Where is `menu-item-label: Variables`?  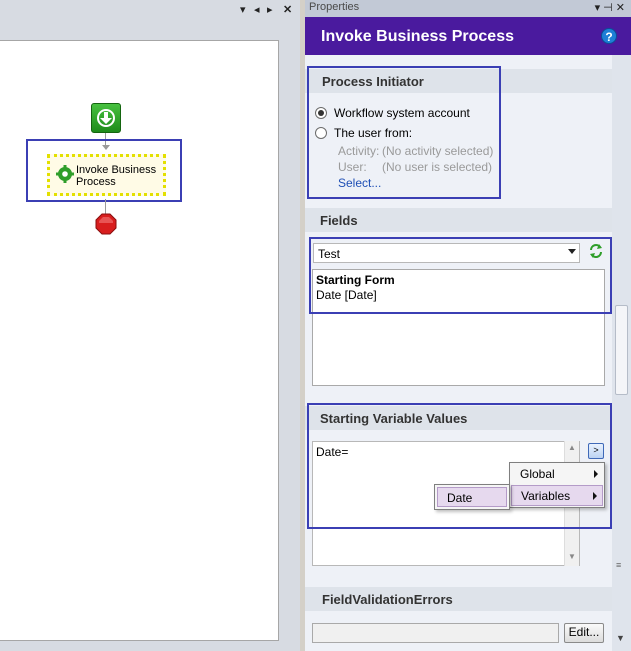 menu-item-label: Variables is located at coordinates (546, 496).